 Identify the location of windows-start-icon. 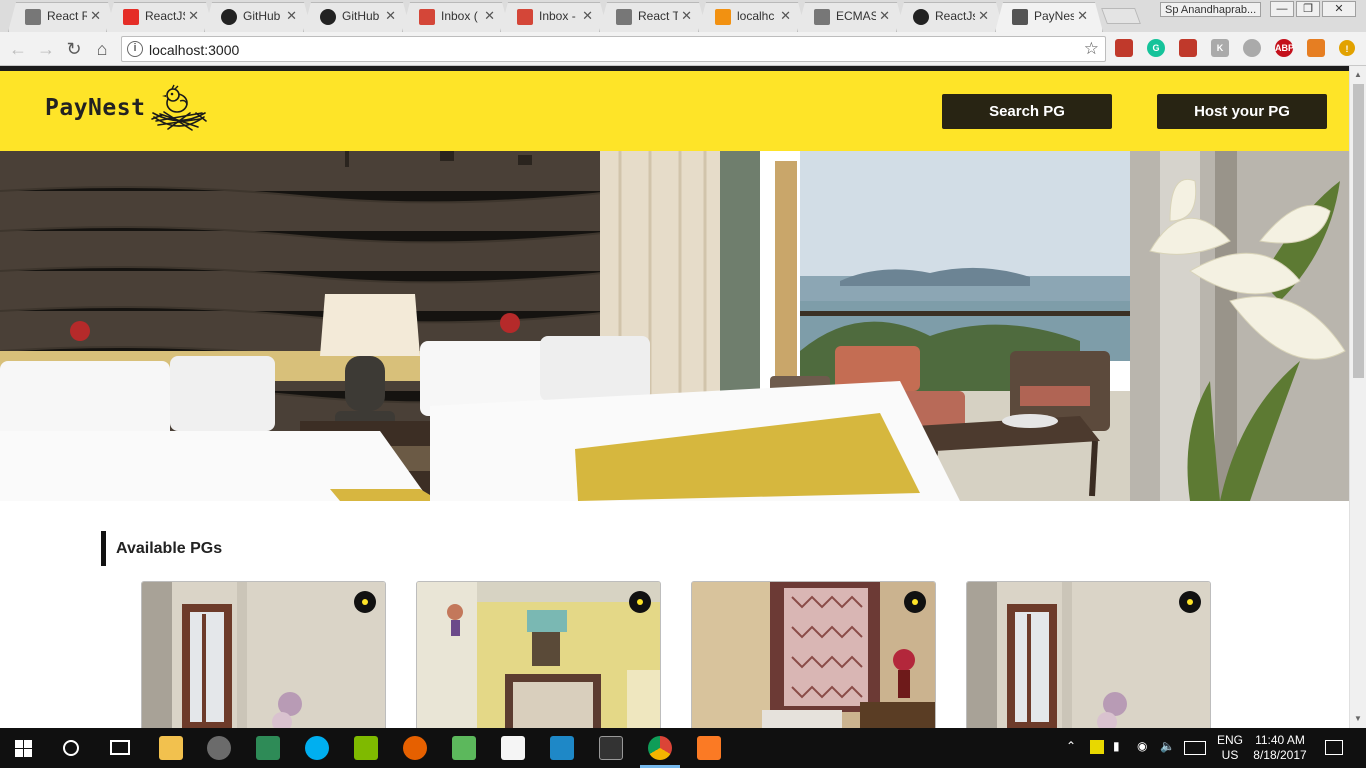
(23, 748).